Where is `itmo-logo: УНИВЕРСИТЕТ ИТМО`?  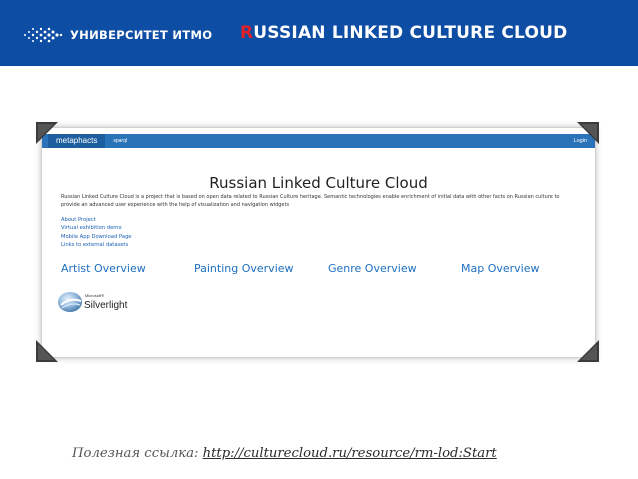 itmo-logo: УНИВЕРСИТЕТ ИТМО is located at coordinates (117, 35).